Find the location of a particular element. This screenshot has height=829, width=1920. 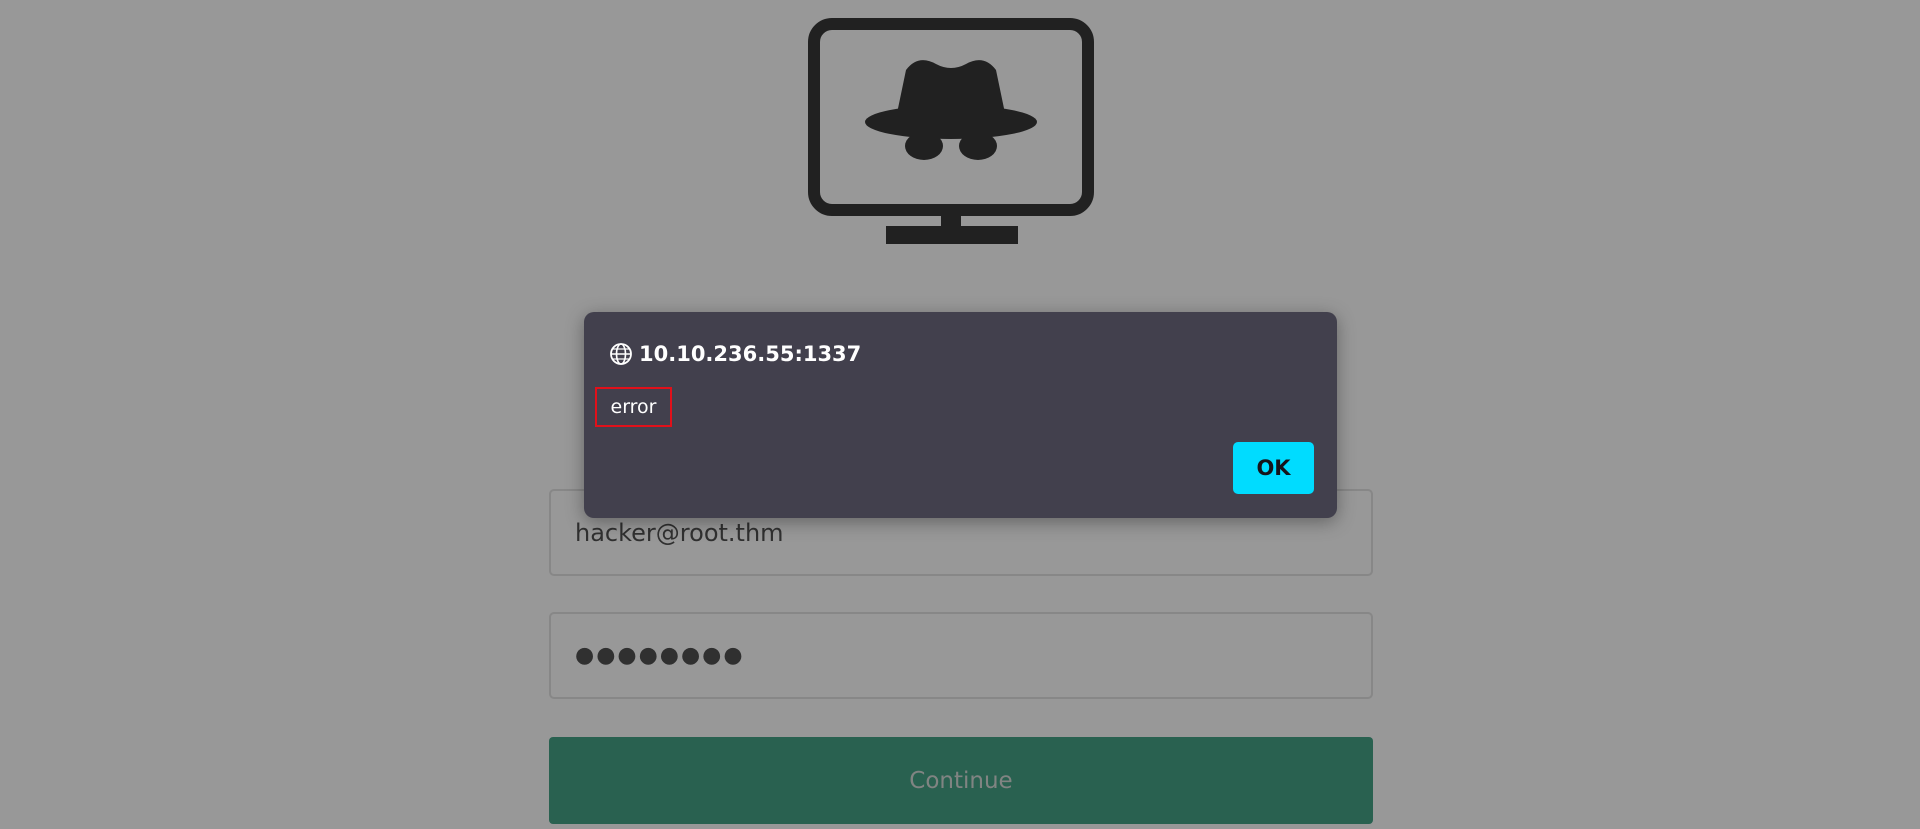

alert-dialog: 10.10.236.55:1337 error OK is located at coordinates (960, 415).